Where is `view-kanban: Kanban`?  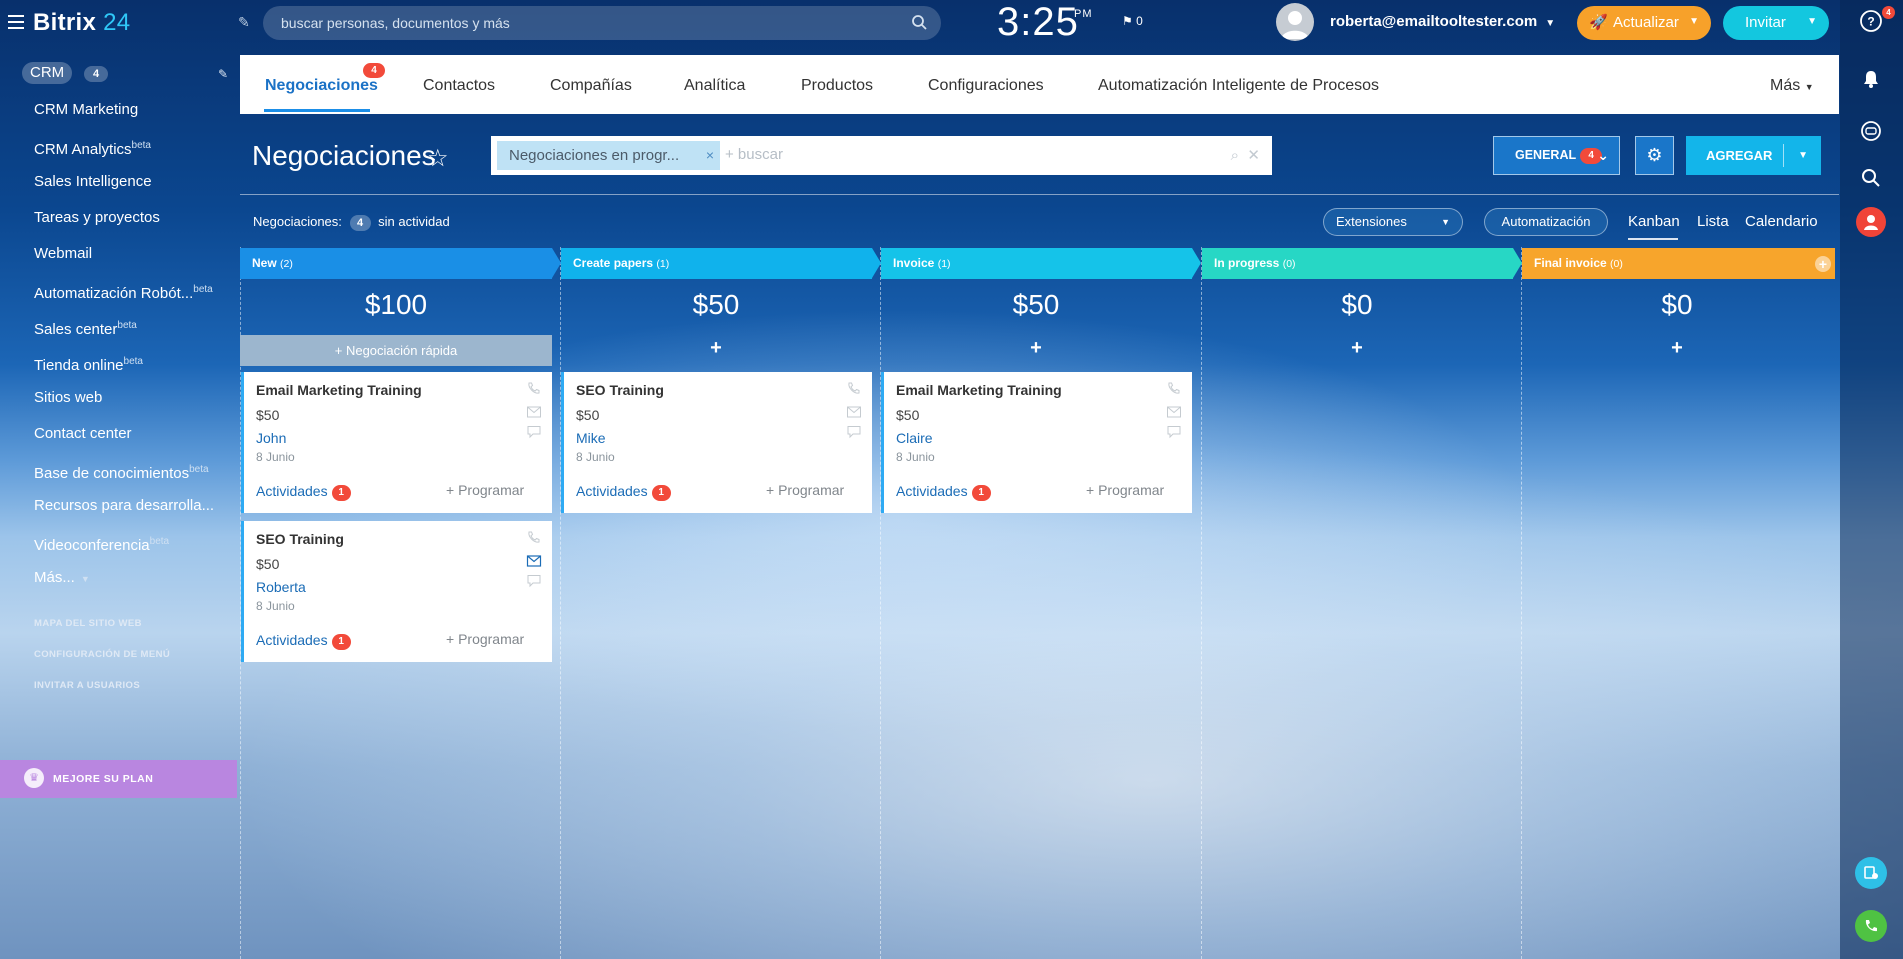
view-kanban: Kanban is located at coordinates (1654, 221).